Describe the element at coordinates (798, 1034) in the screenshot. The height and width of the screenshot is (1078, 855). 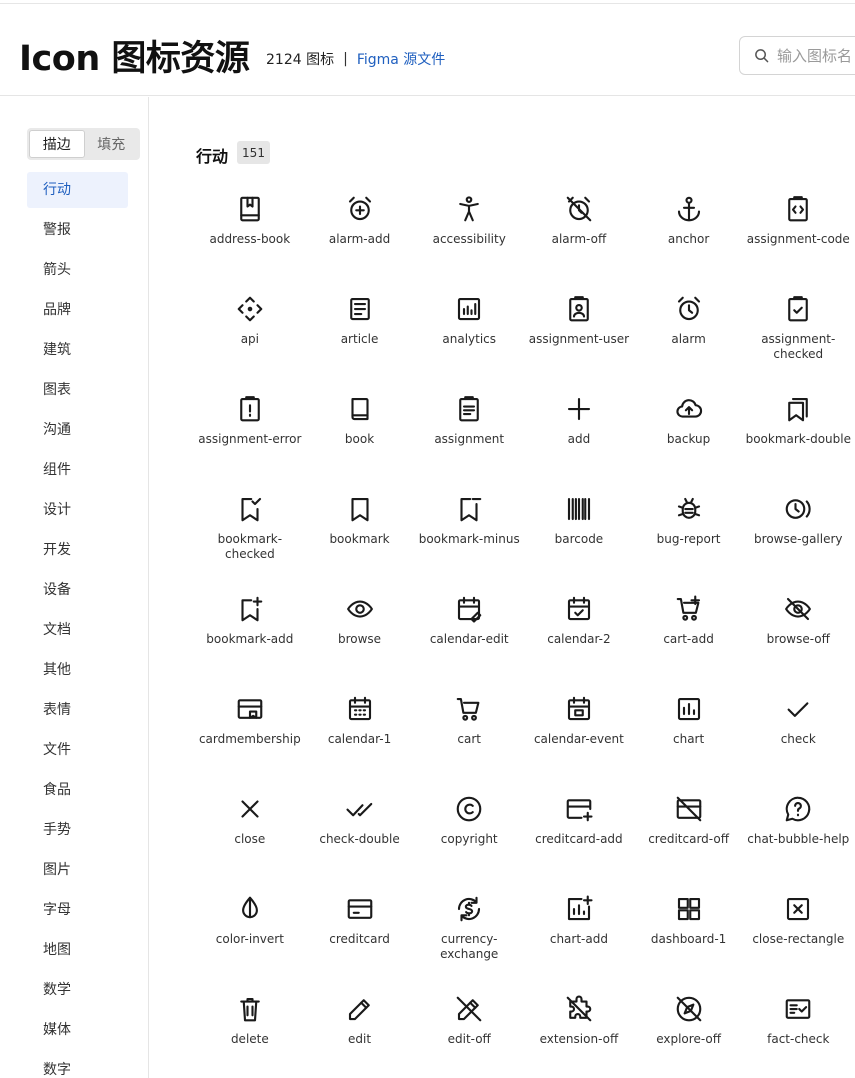
I see `icon-tile-fact-check: fact-check` at that location.